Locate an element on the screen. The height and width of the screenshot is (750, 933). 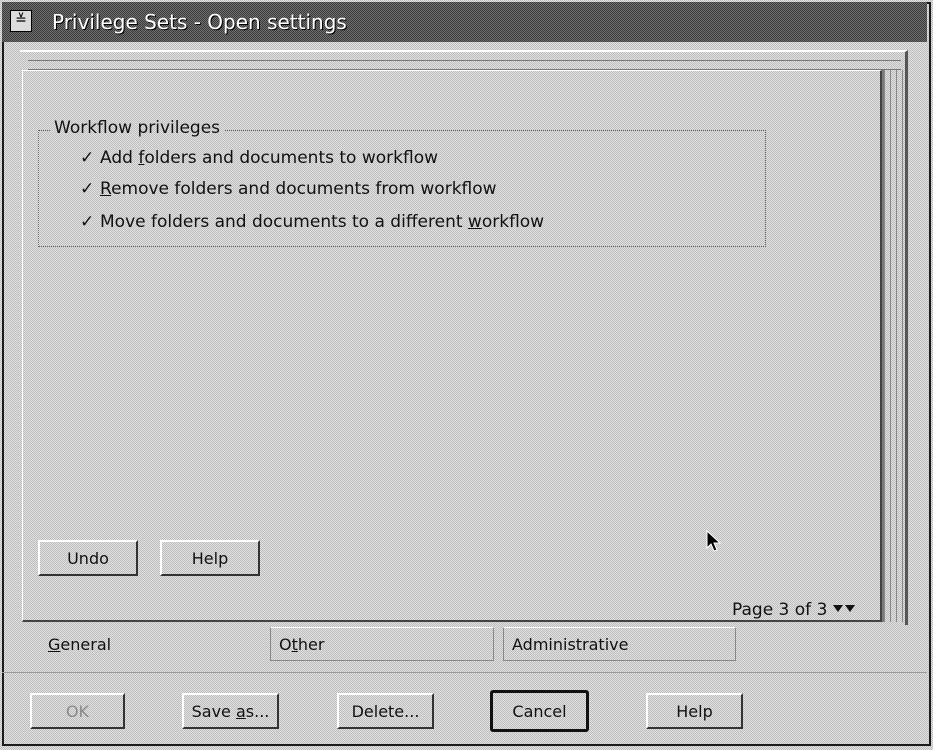
ok-button: OK is located at coordinates (77, 711).